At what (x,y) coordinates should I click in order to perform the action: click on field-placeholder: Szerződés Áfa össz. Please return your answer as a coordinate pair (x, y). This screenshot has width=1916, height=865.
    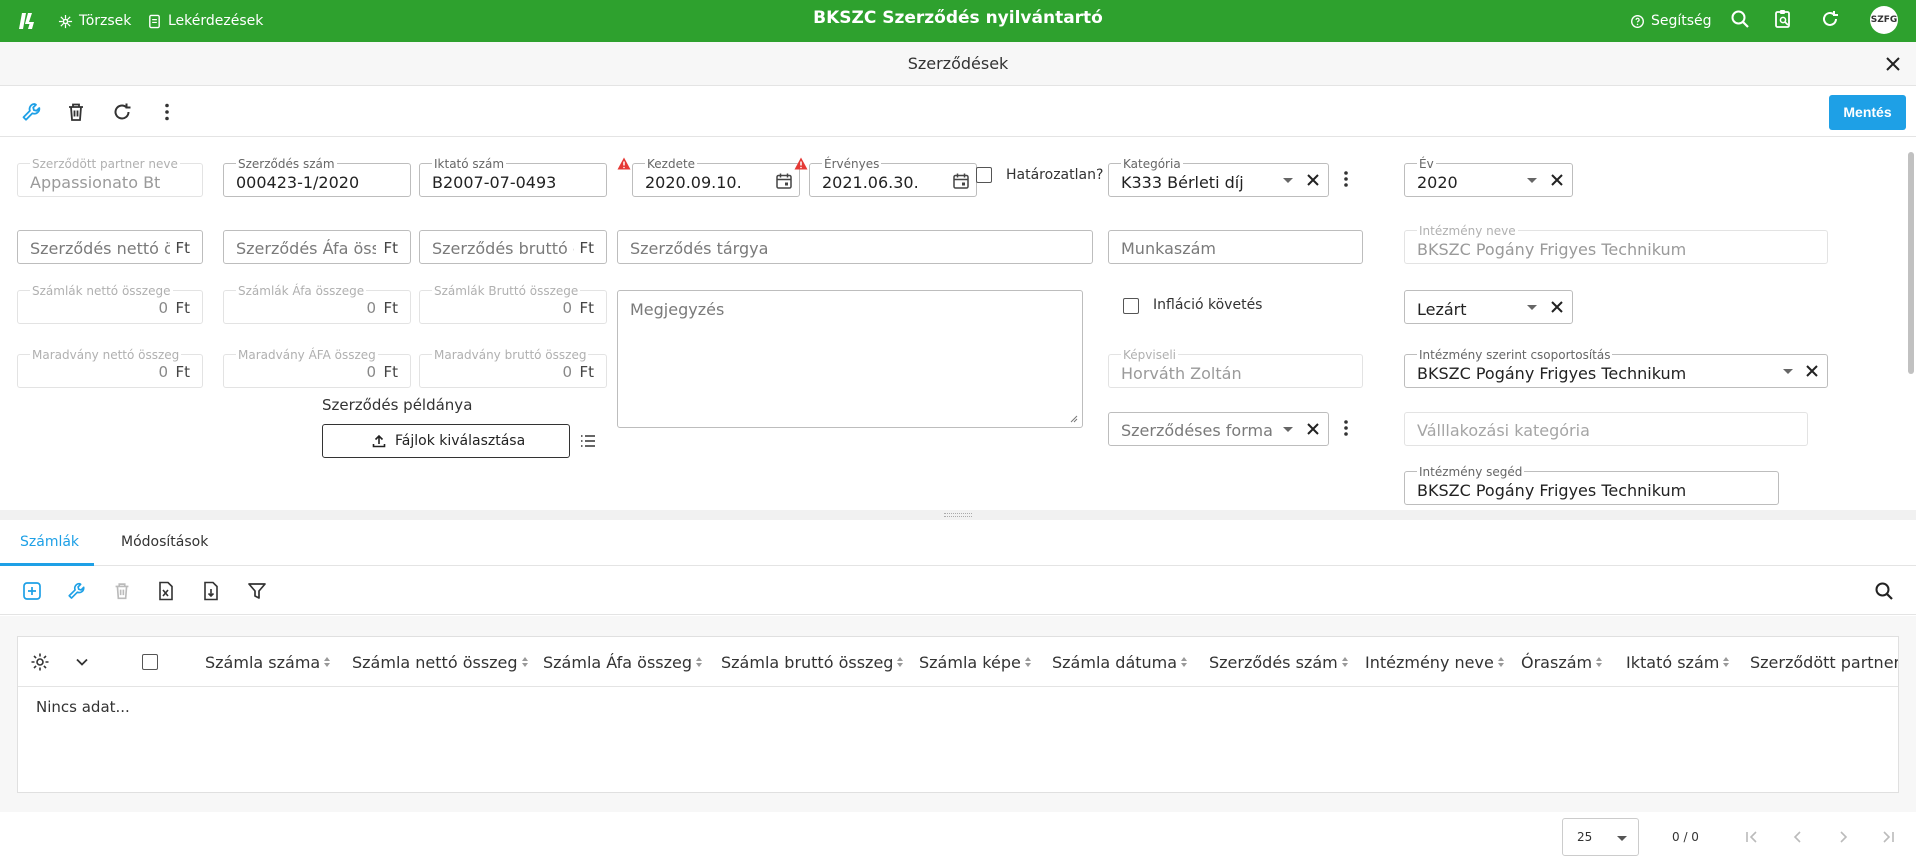
    Looking at the image, I should click on (306, 248).